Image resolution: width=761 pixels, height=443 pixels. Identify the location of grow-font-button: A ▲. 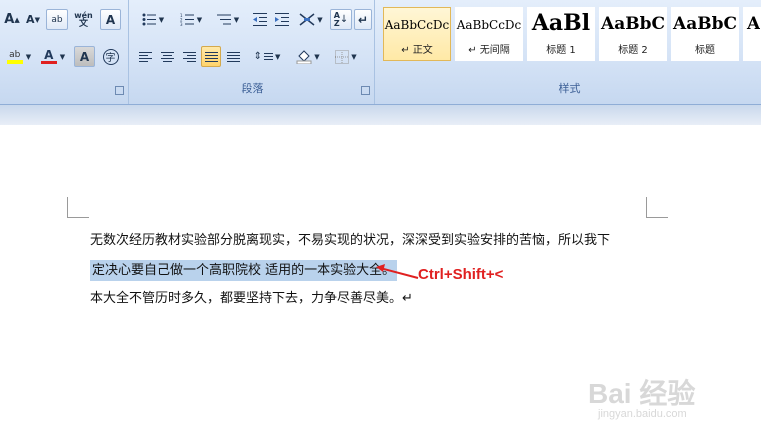
(12, 19).